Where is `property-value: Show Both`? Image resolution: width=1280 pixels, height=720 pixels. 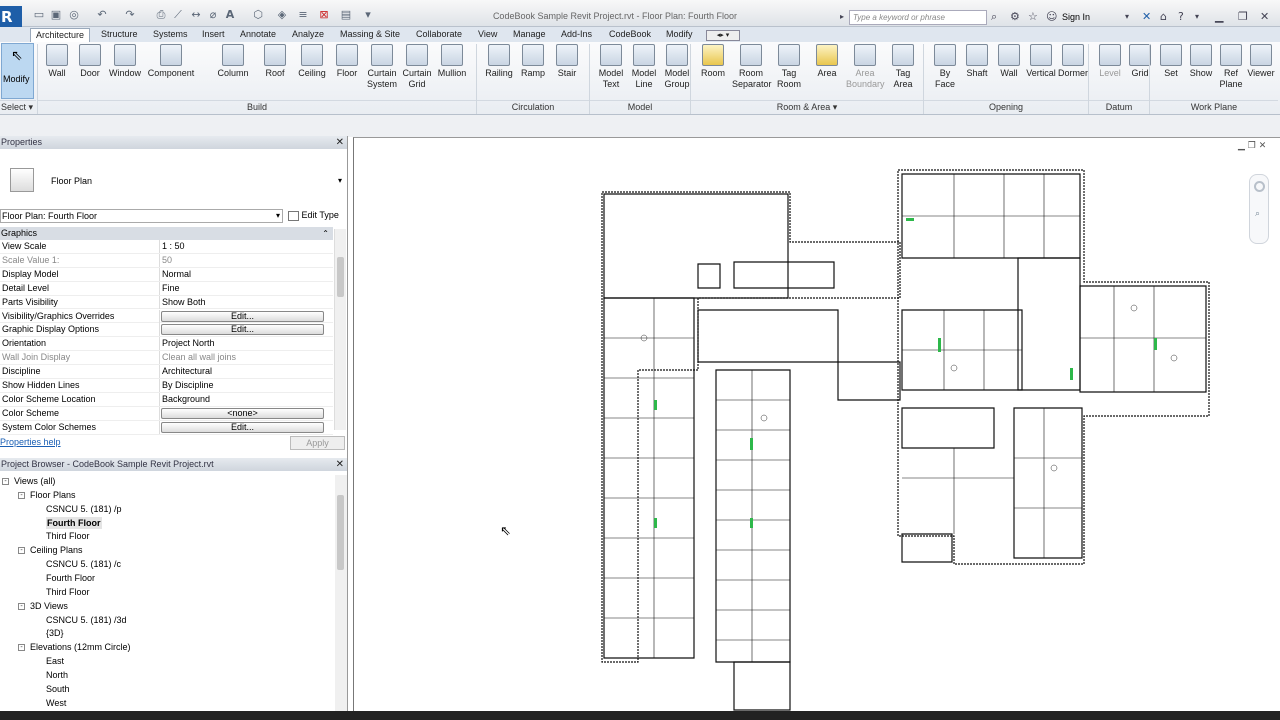
property-value: Show Both is located at coordinates (184, 302).